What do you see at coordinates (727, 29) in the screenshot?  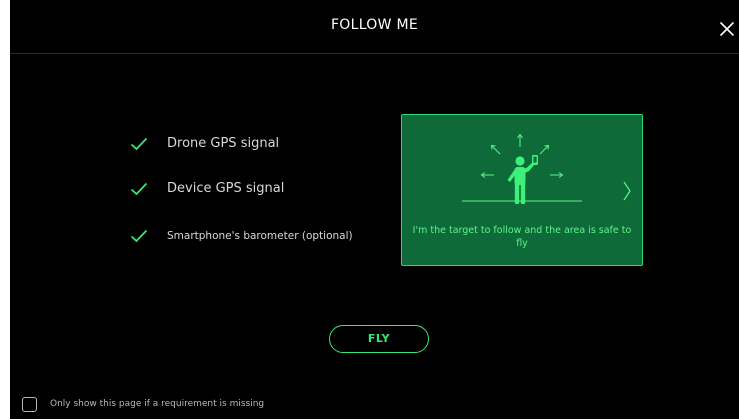 I see `close-icon` at bounding box center [727, 29].